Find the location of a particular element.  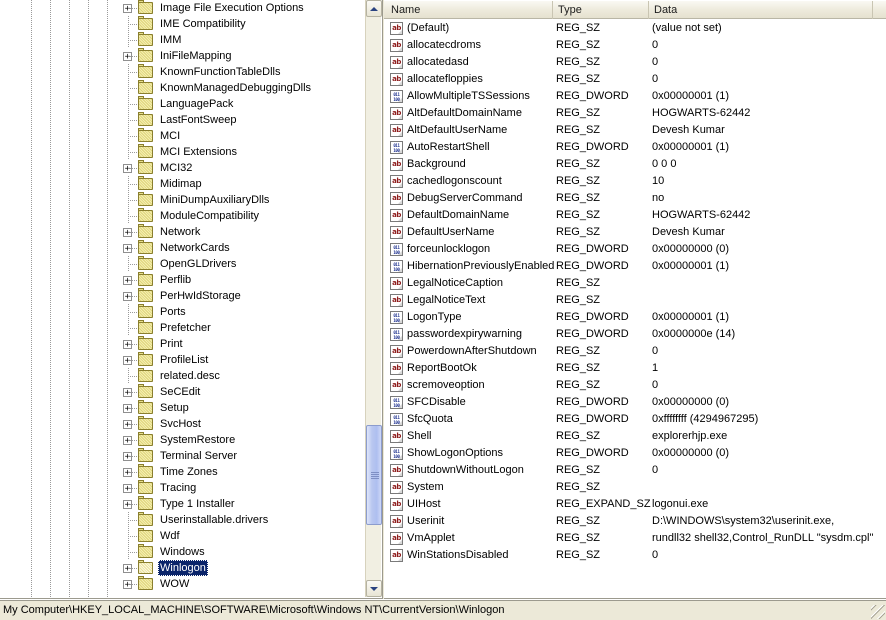

tree-item-secedit: SeCEdit is located at coordinates (183, 392).